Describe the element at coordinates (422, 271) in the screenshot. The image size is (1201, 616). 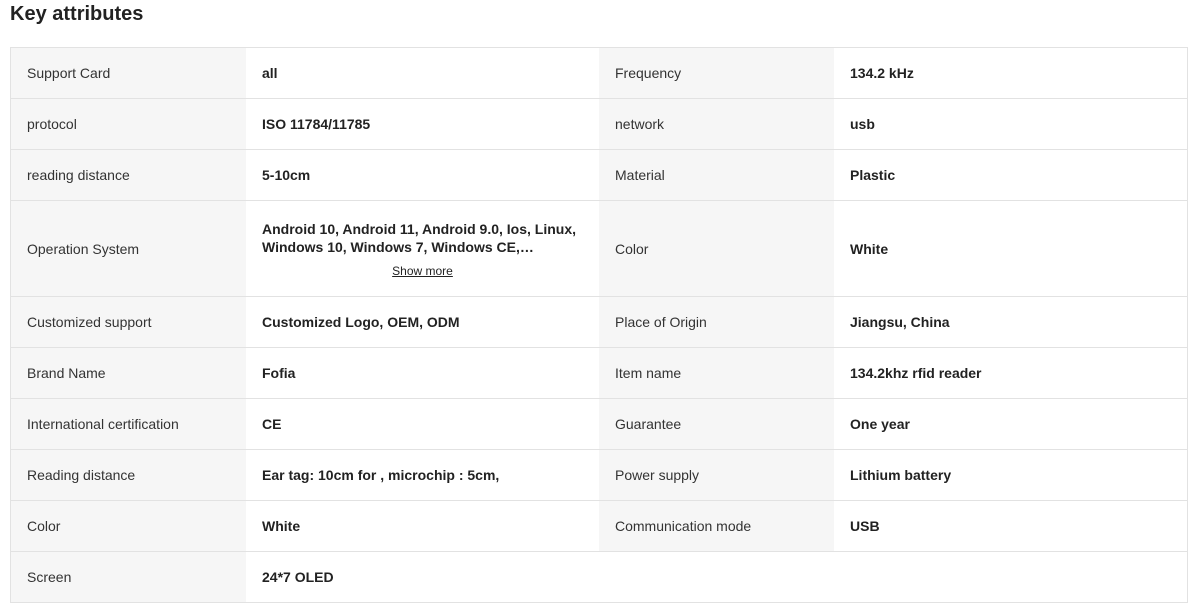
I see `show-more-link: Show more` at that location.